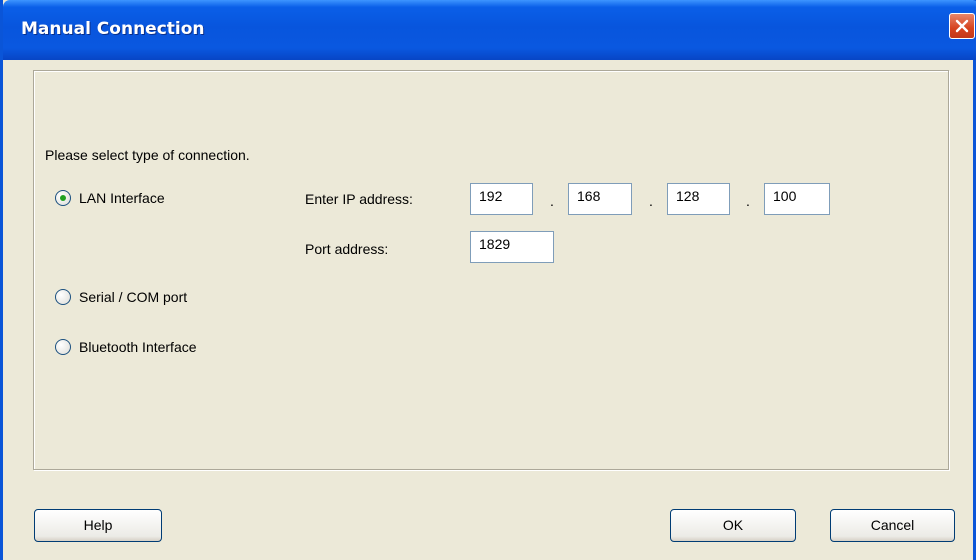 The height and width of the screenshot is (560, 976). I want to click on radio-button-selected, so click(63, 198).